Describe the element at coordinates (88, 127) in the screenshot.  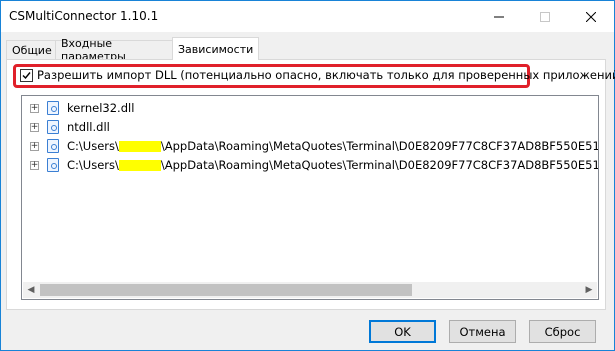
I see `tree-item-label: ntdll.dll` at that location.